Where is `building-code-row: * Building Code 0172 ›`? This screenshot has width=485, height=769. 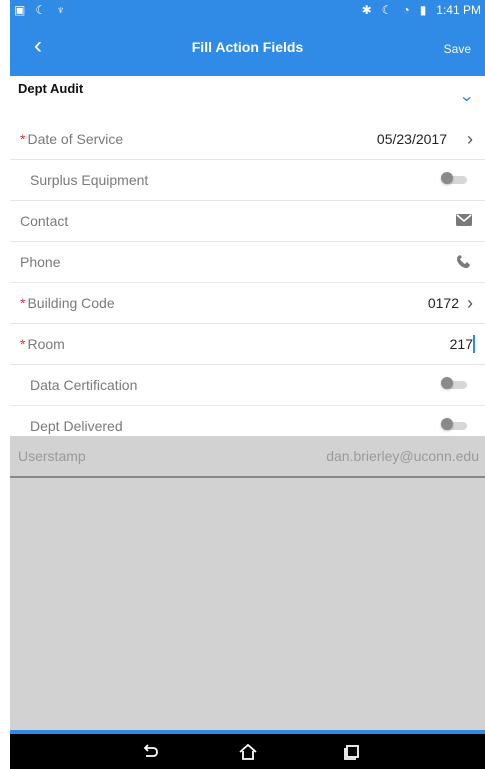 building-code-row: * Building Code 0172 › is located at coordinates (247, 303).